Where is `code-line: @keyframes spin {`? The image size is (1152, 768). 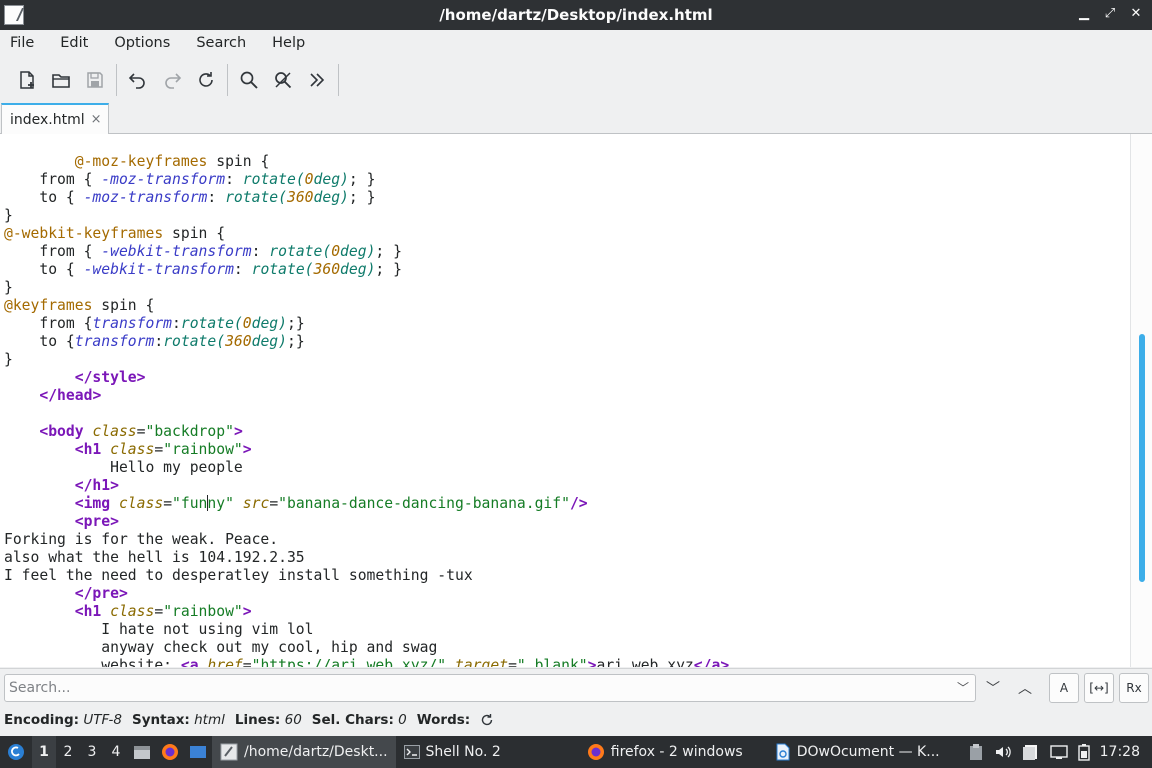
code-line: @keyframes spin { is located at coordinates (79, 305).